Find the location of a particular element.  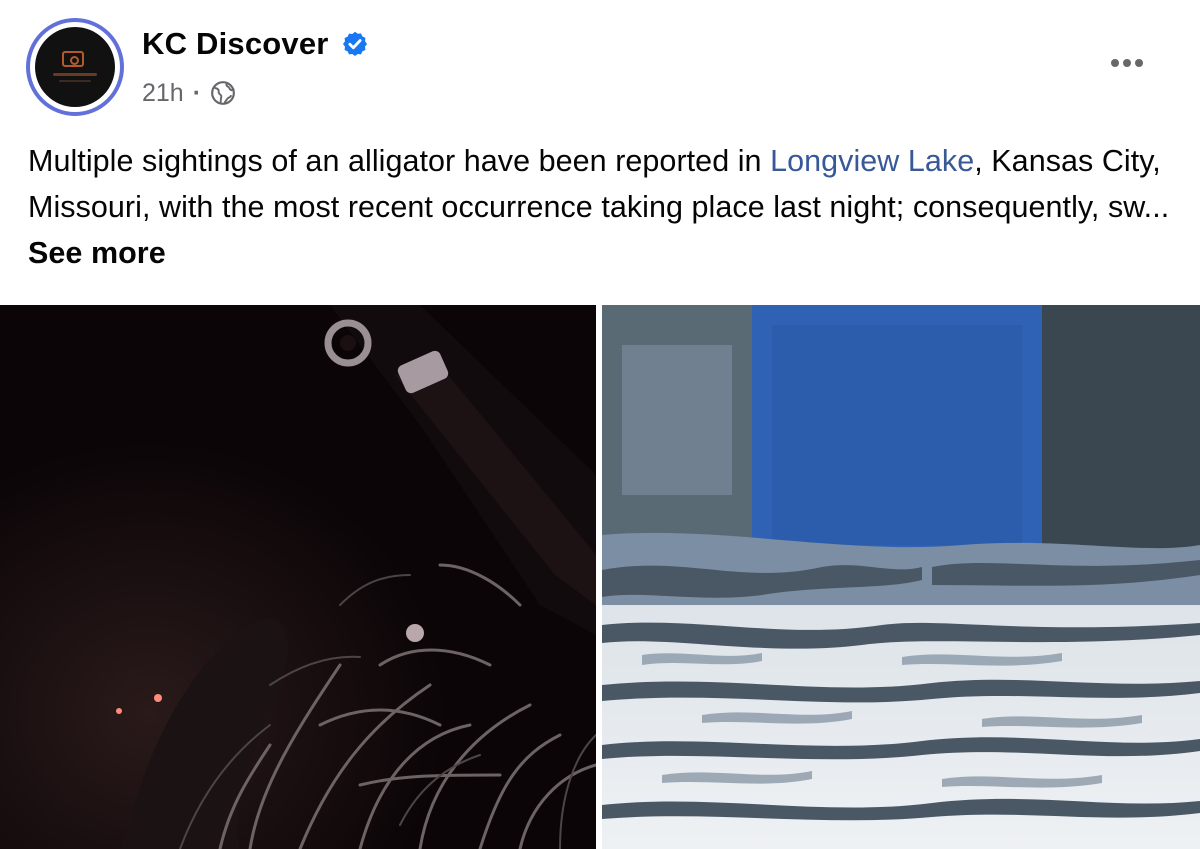

page-name-link: KC Discover is located at coordinates (235, 44).